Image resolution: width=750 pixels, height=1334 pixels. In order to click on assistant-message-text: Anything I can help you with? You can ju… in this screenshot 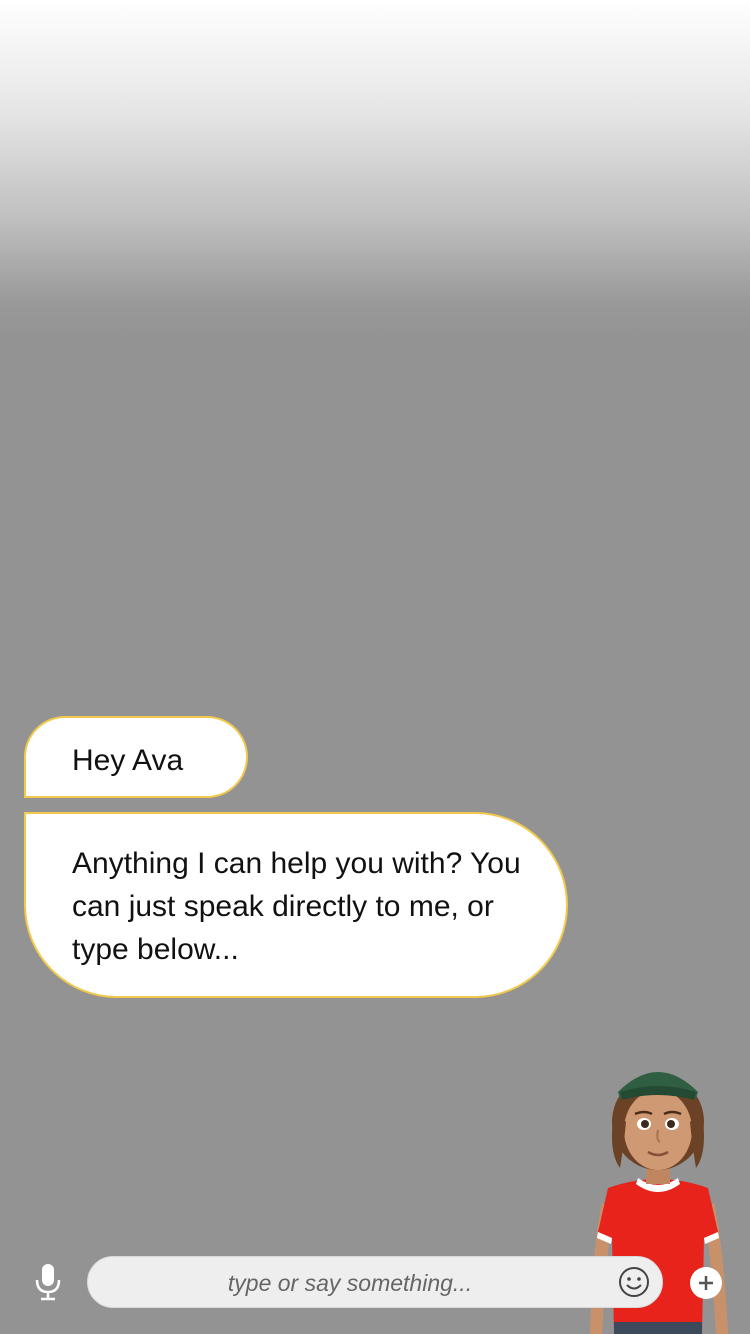, I will do `click(296, 906)`.